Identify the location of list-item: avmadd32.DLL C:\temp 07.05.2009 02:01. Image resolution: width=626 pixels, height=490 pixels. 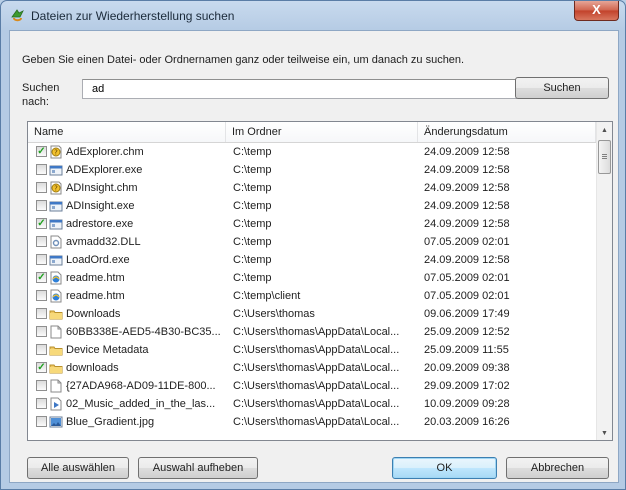
(313, 242).